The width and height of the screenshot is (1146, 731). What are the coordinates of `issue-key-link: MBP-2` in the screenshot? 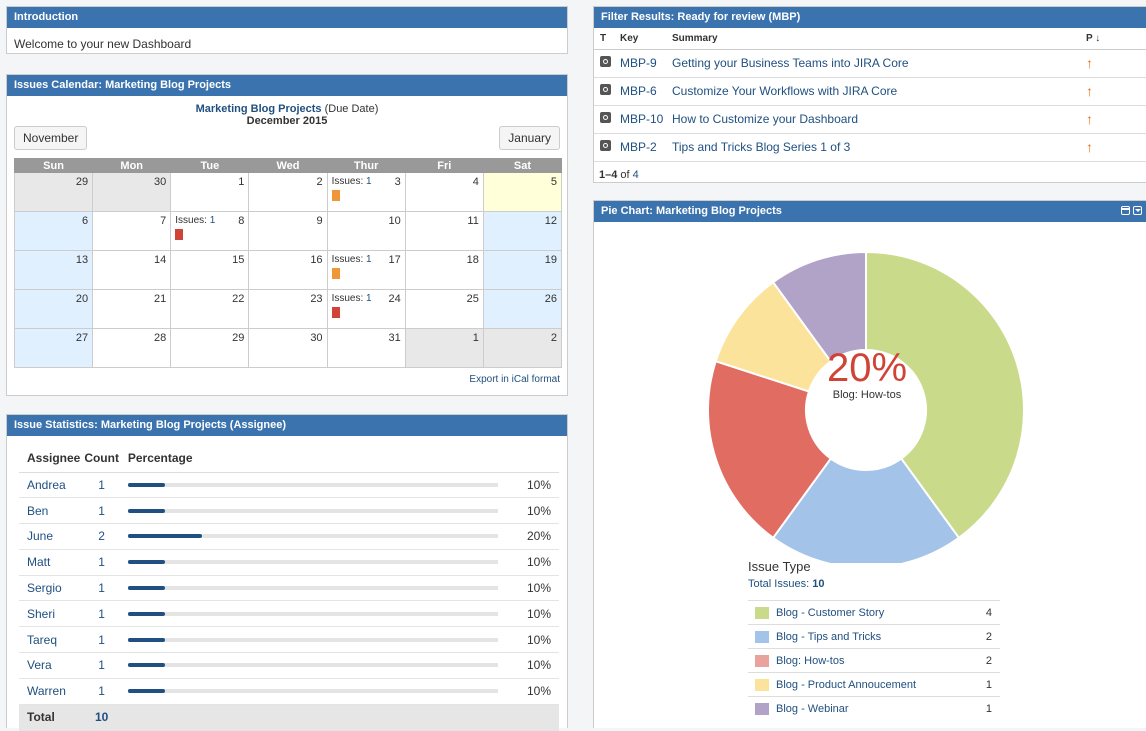 It's located at (646, 147).